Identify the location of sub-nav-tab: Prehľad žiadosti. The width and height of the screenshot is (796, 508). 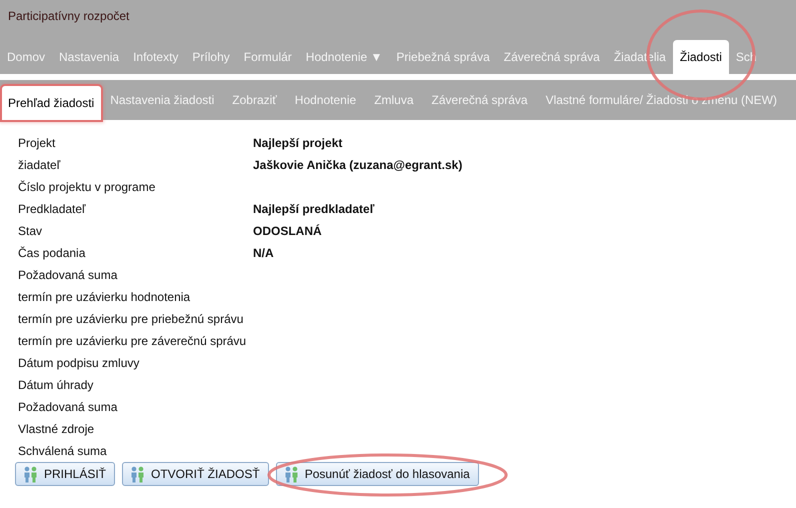
(52, 103).